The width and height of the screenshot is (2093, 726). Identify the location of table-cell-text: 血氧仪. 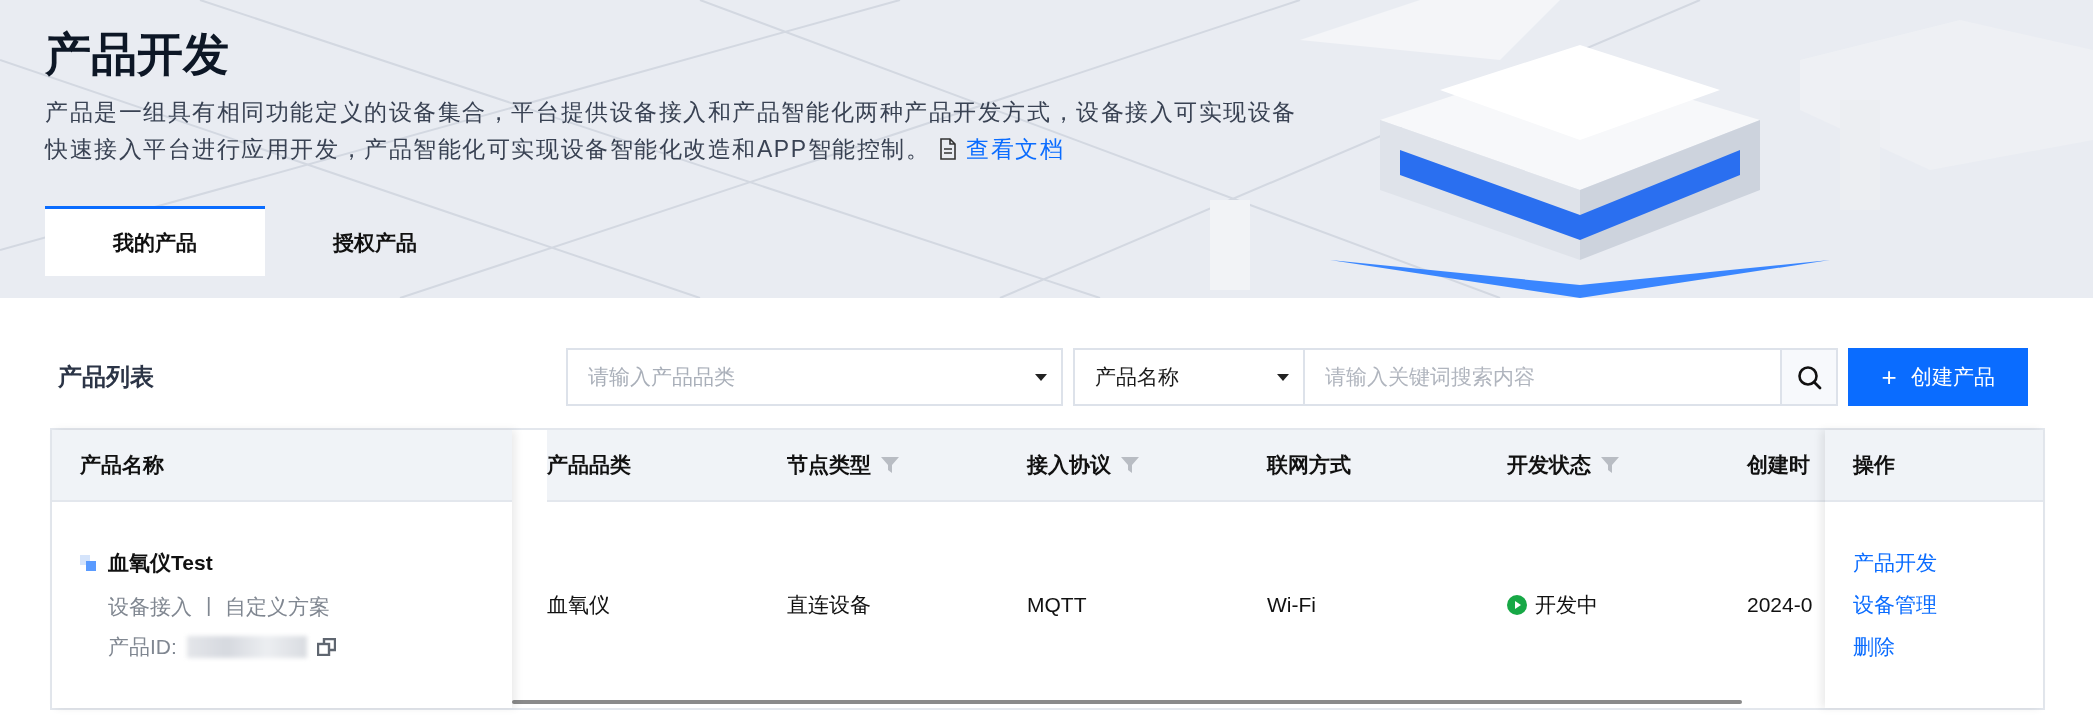
(578, 605).